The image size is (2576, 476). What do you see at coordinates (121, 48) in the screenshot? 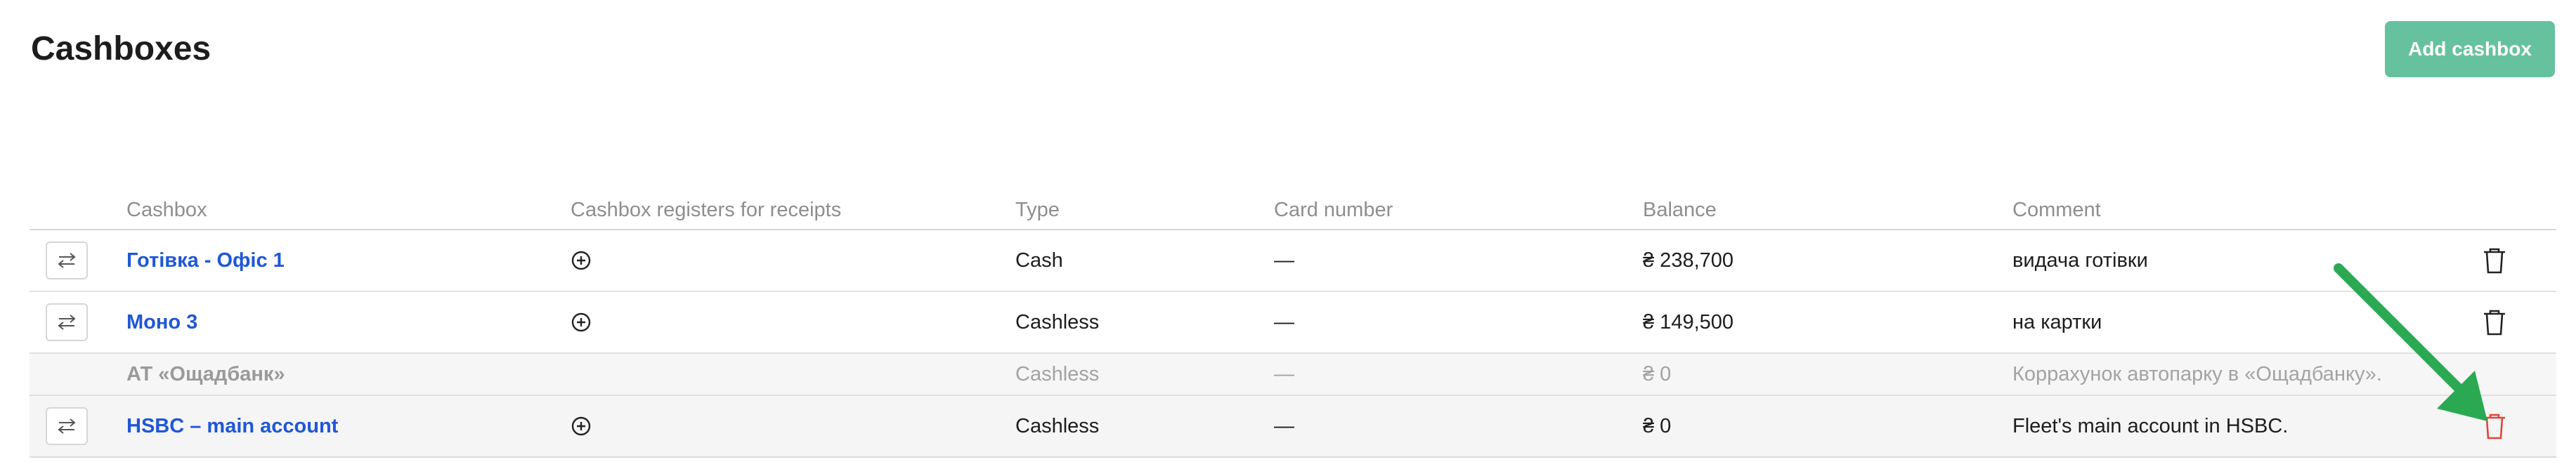
I see `page-title: Cashboxes` at bounding box center [121, 48].